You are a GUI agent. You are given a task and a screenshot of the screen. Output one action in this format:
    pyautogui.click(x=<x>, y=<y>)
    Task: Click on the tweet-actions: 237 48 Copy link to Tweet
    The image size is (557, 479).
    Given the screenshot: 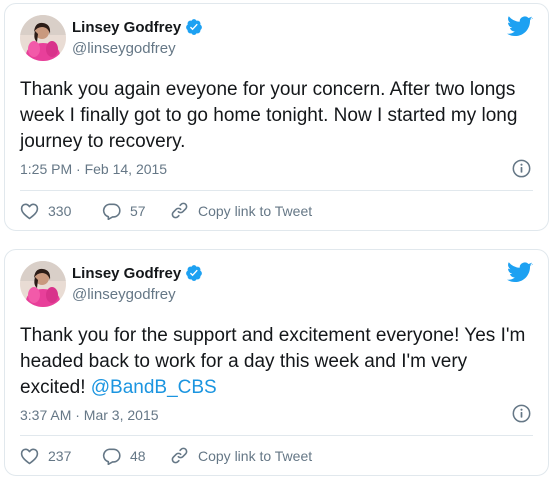 What is the action you would take?
    pyautogui.click(x=166, y=455)
    